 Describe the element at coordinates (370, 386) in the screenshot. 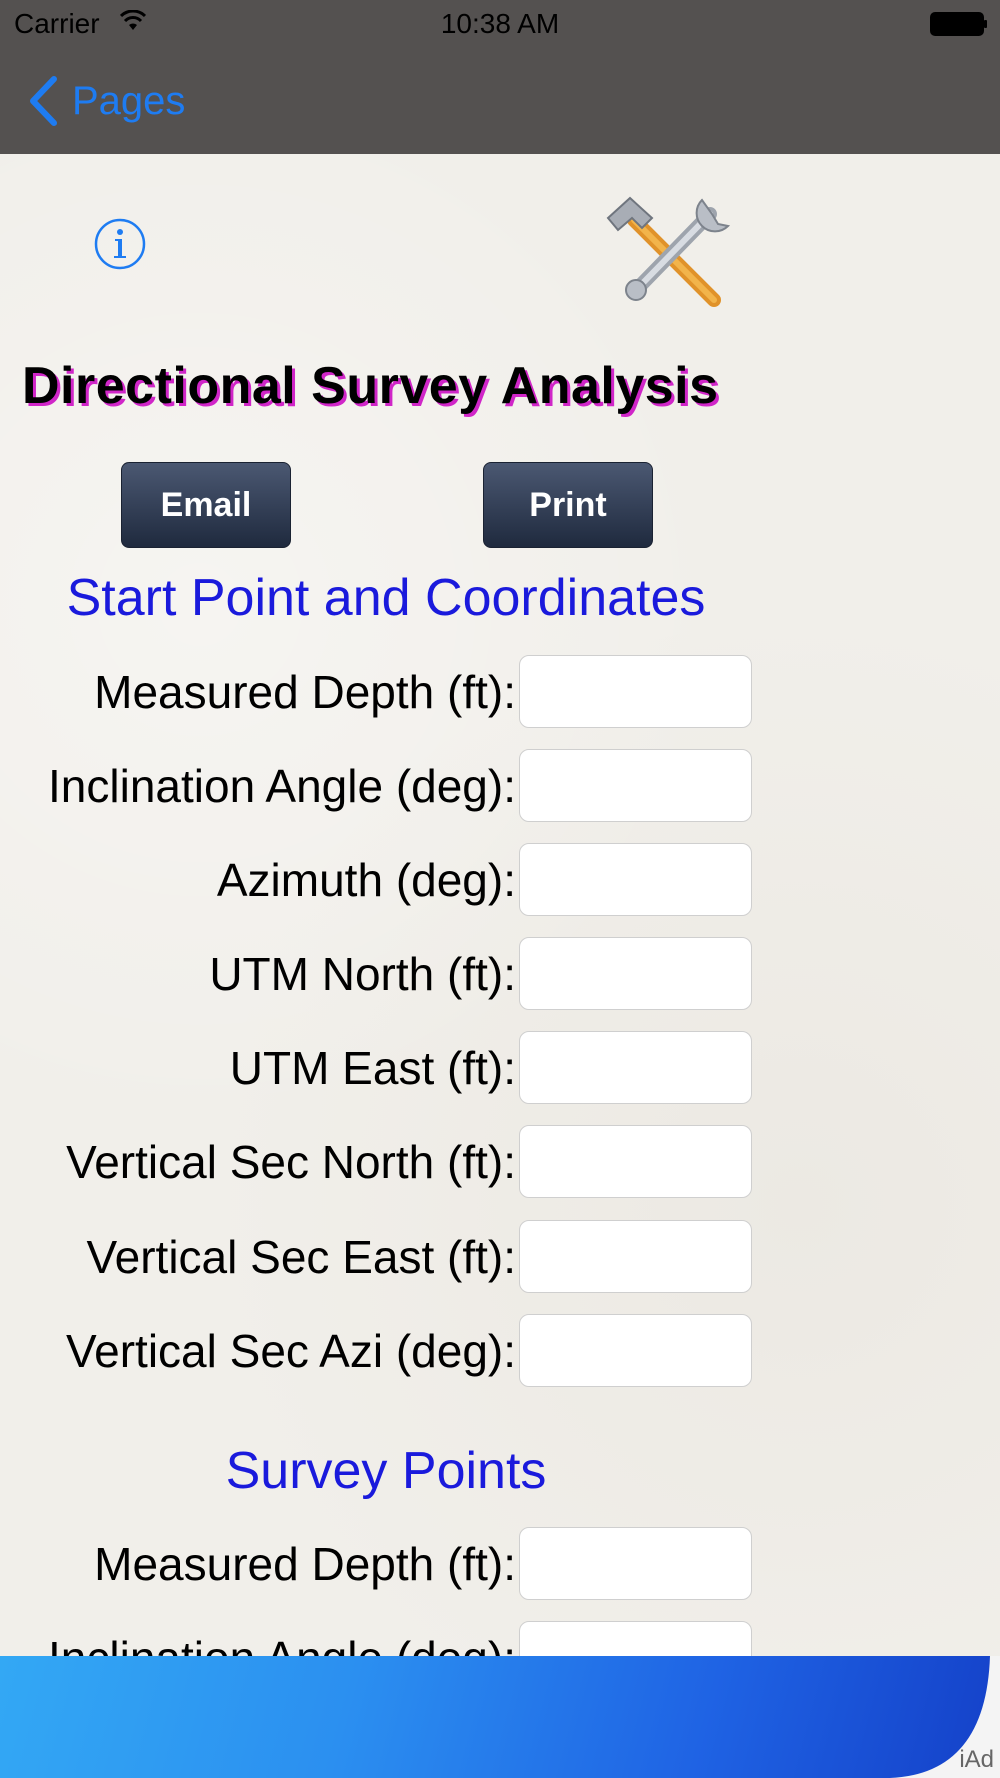

I see `page-title: Directional Survey Analysis` at that location.